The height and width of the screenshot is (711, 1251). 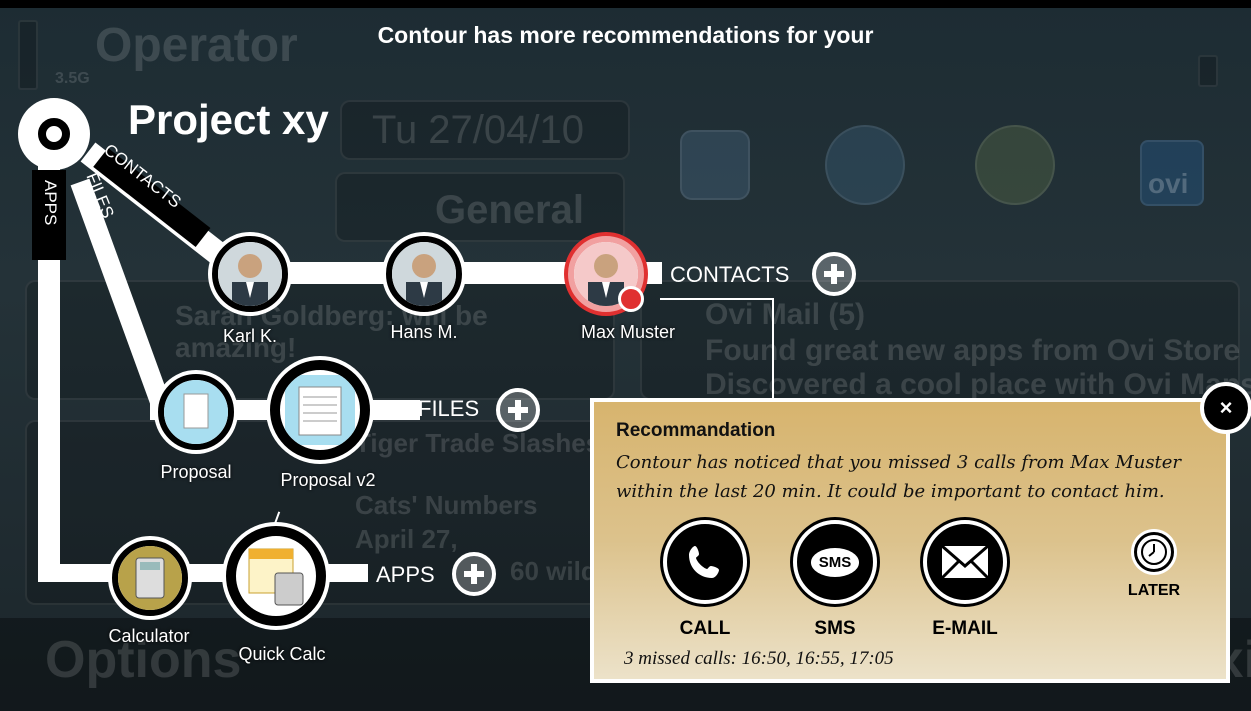 What do you see at coordinates (973, 350) in the screenshot?
I see `bg-ovi-line1: Found great new apps from Ovi Store` at bounding box center [973, 350].